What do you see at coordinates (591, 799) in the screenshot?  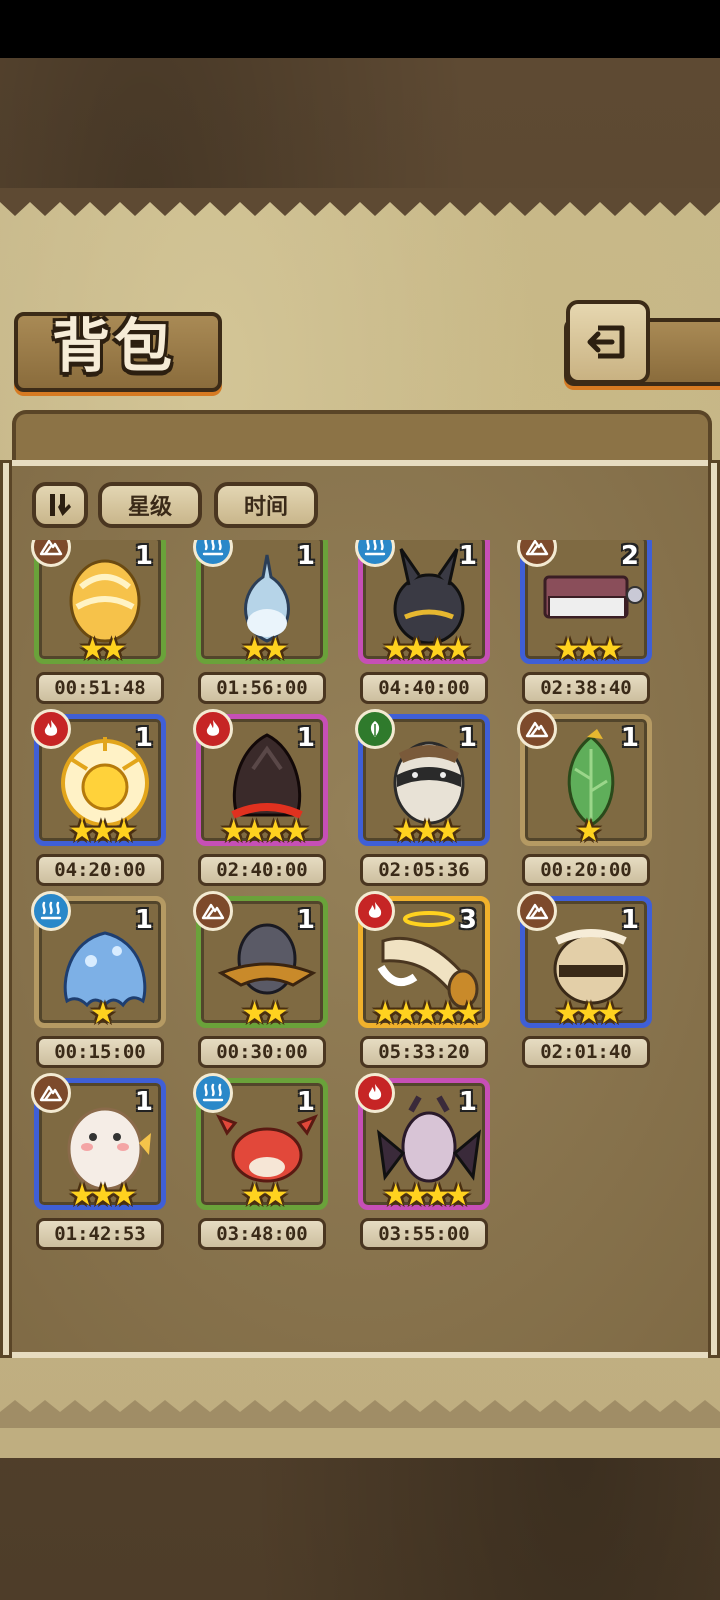 I see `inventory-item: 1 ★ 00:20:00` at bounding box center [591, 799].